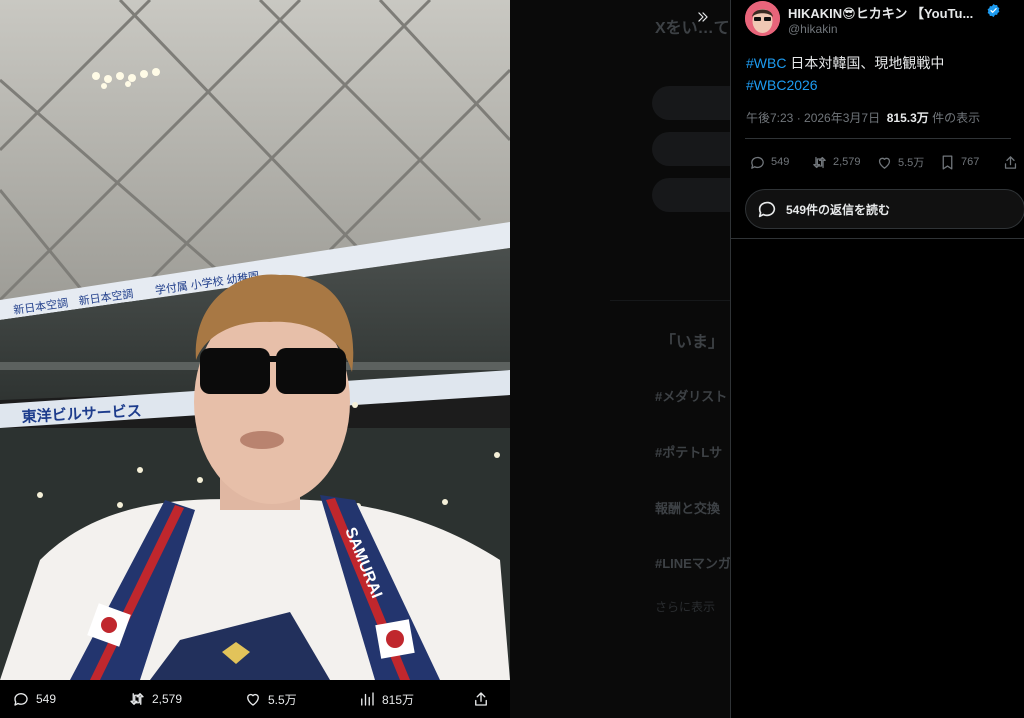  Describe the element at coordinates (692, 342) in the screenshot. I see `backdrop-trending-title: 「いま」` at that location.